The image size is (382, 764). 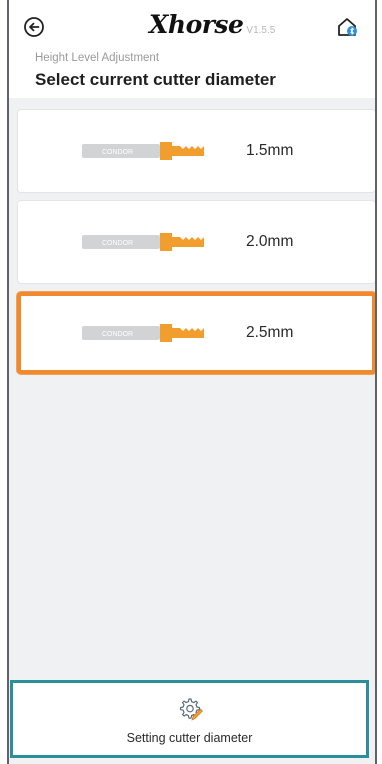 I want to click on home-bluetooth-icon, so click(x=347, y=27).